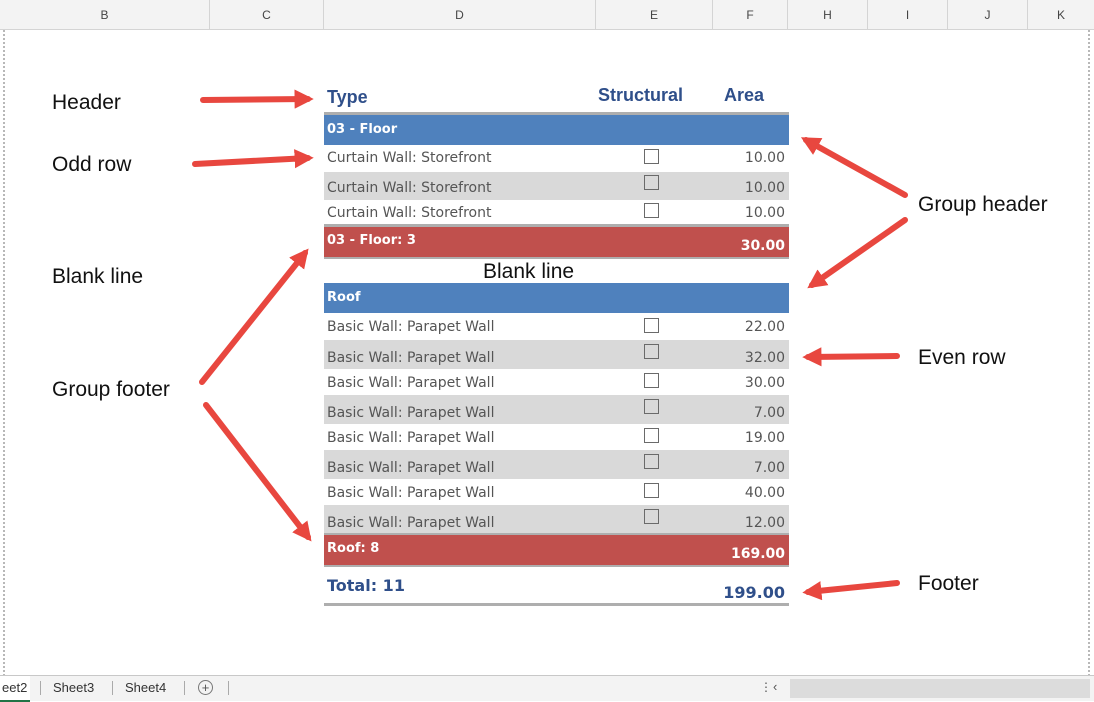 This screenshot has height=702, width=1094. I want to click on horizontal-scrollbar, so click(940, 688).